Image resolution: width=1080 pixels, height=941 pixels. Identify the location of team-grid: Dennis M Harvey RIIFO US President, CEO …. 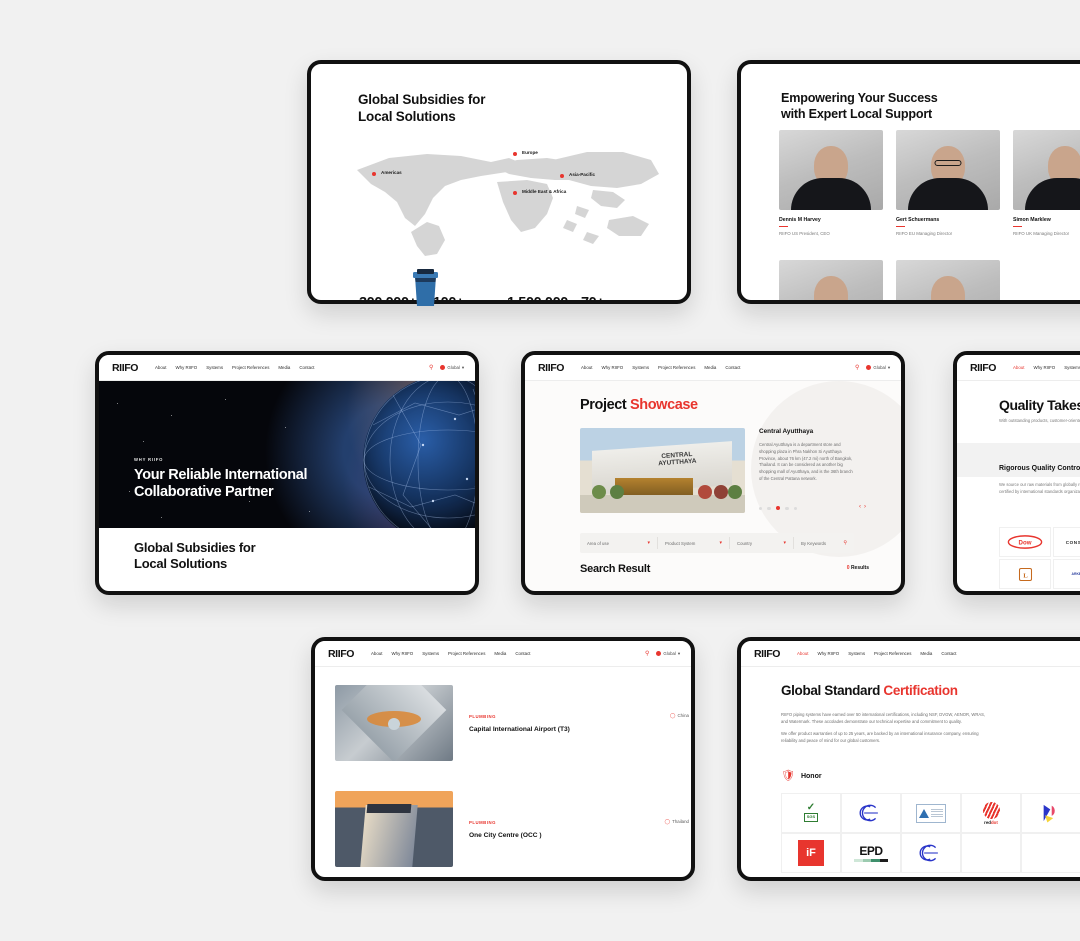
(929, 183).